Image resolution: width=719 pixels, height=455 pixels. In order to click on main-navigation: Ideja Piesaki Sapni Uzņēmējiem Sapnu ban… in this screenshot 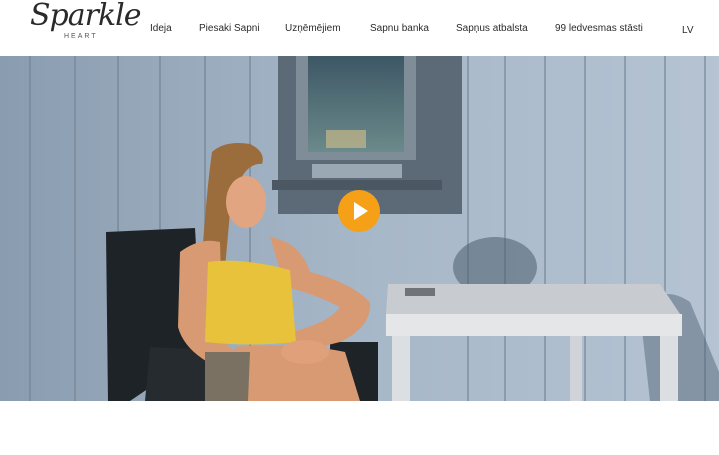, I will do `click(359, 30)`.